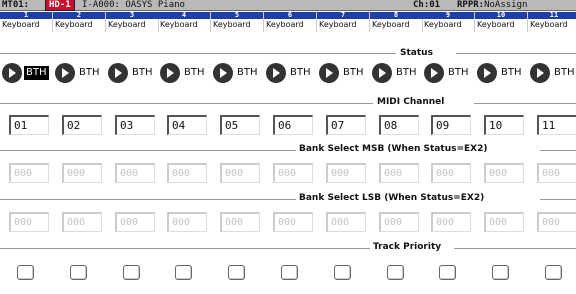  Describe the element at coordinates (504, 222) in the screenshot. I see `bank-lsb-field-track-10: 000` at that location.